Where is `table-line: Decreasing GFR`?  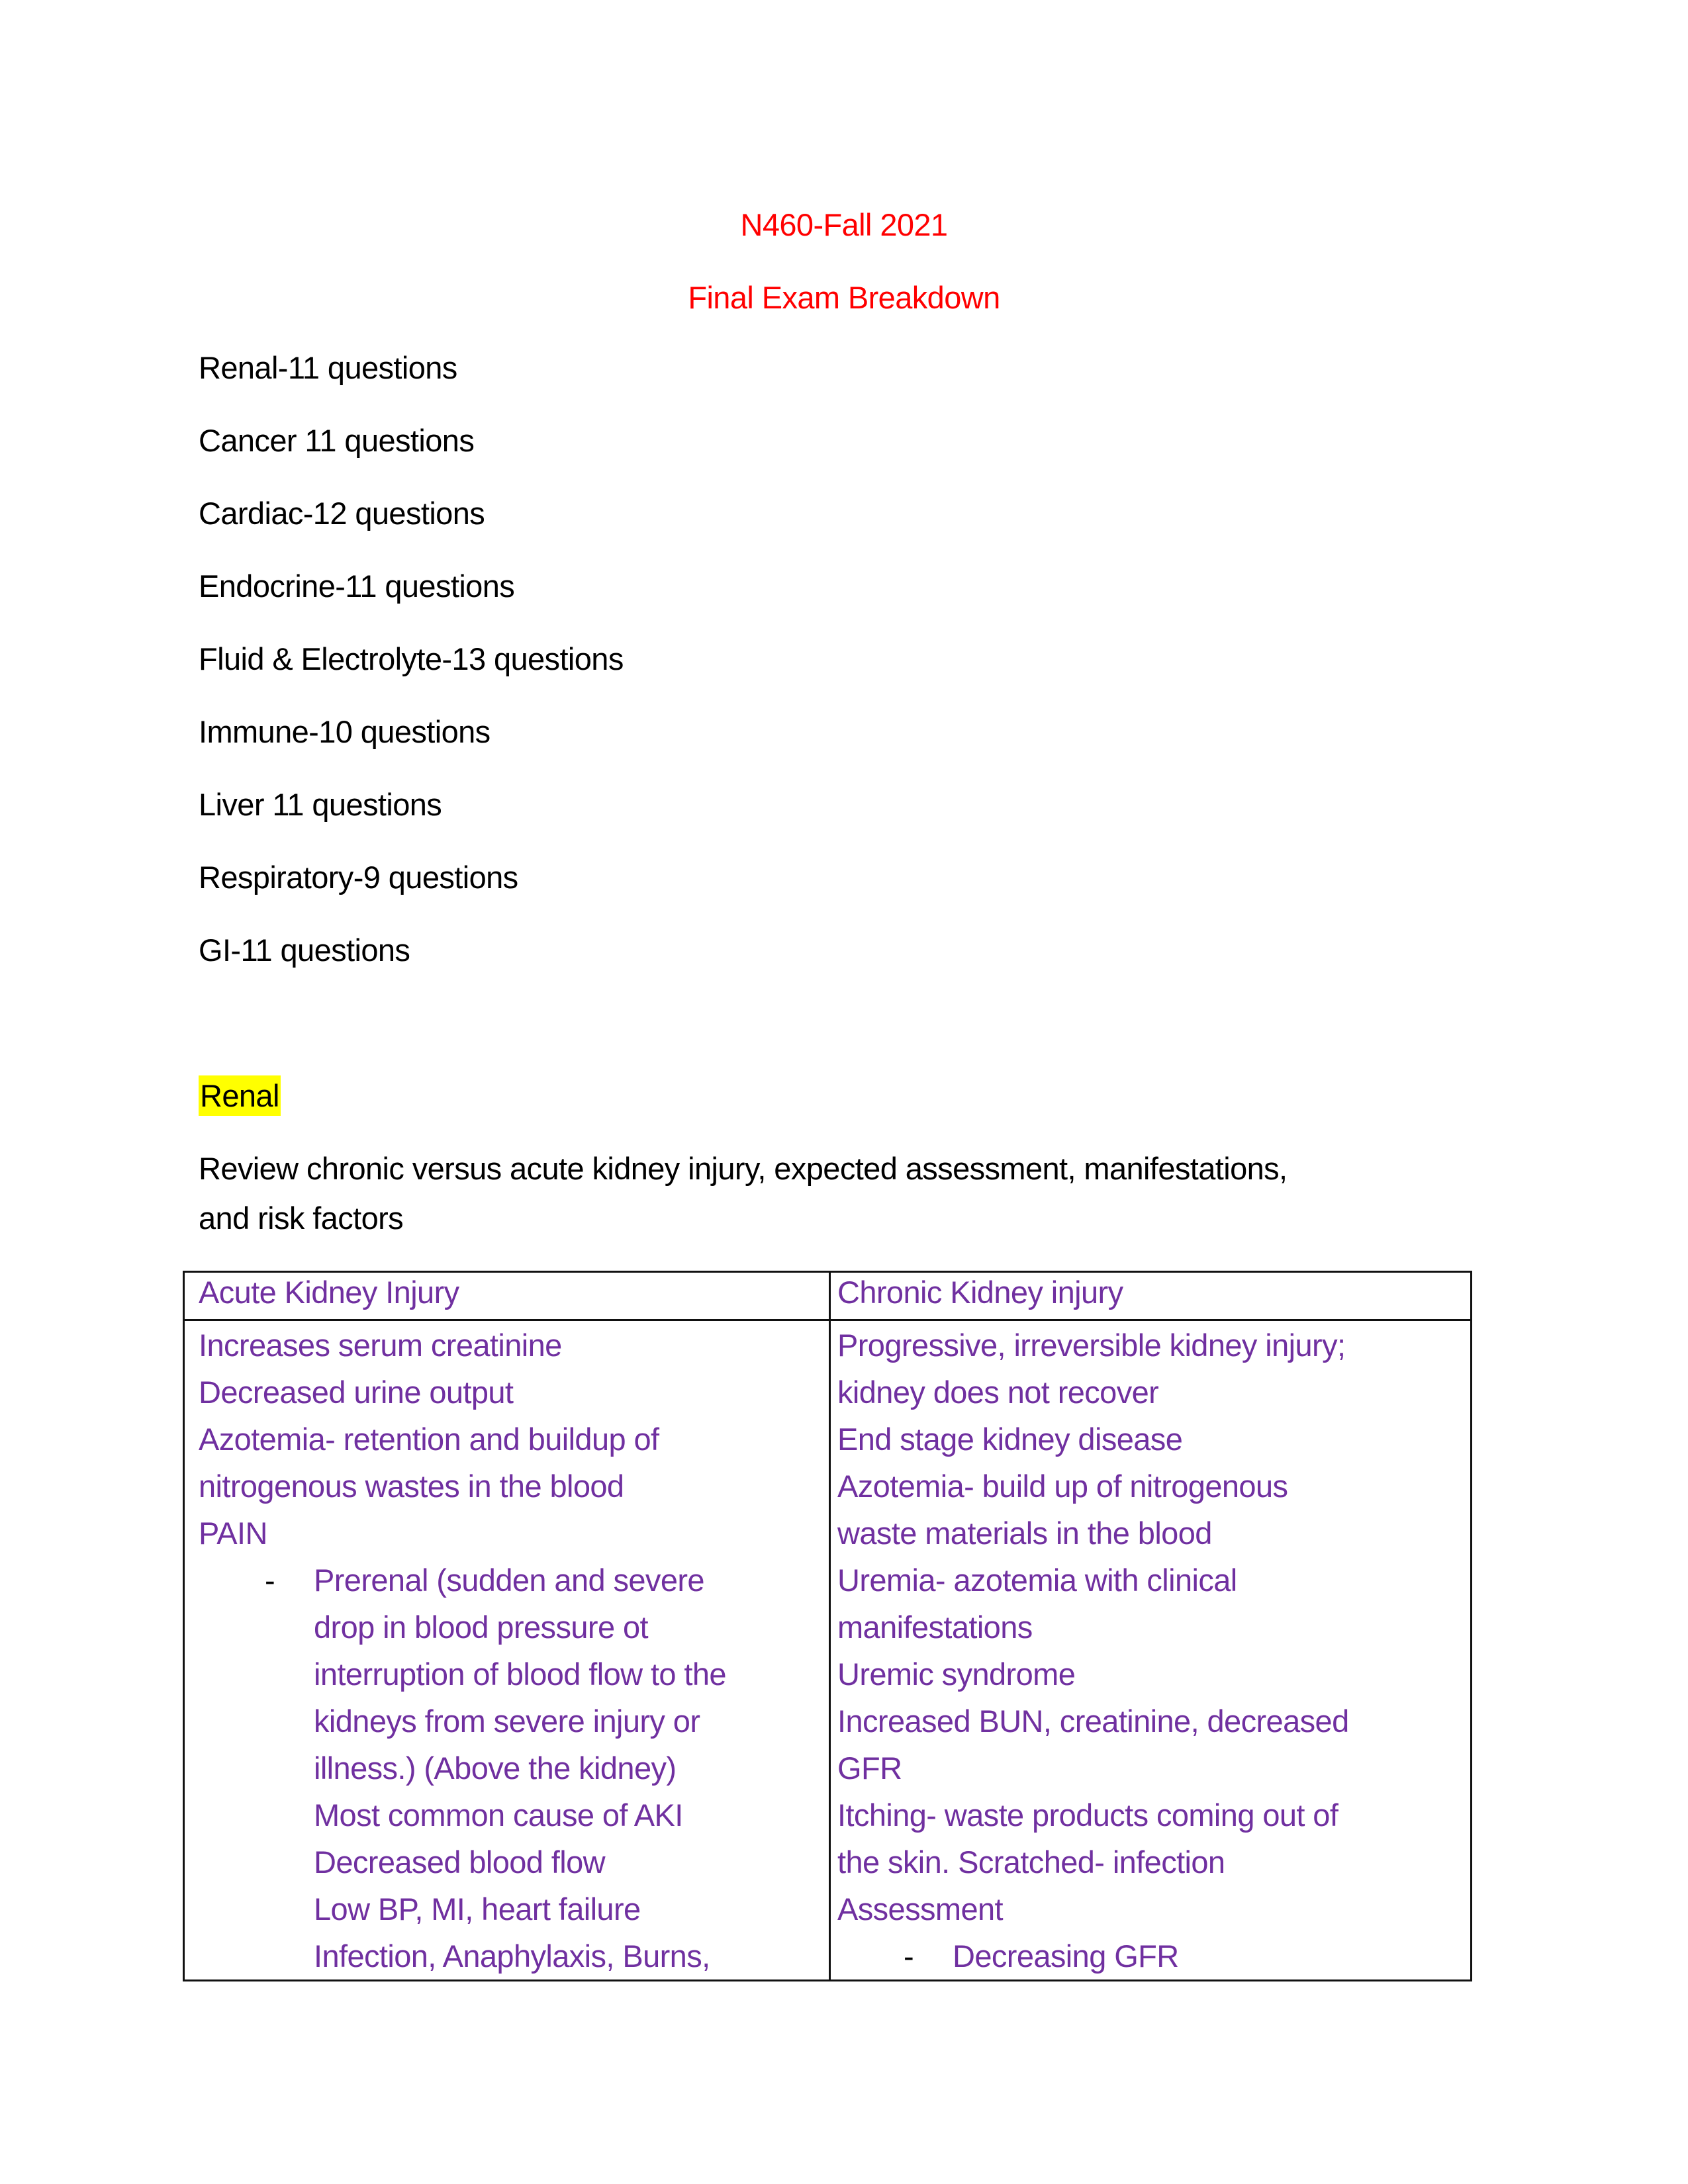
table-line: Decreasing GFR is located at coordinates (1066, 1956).